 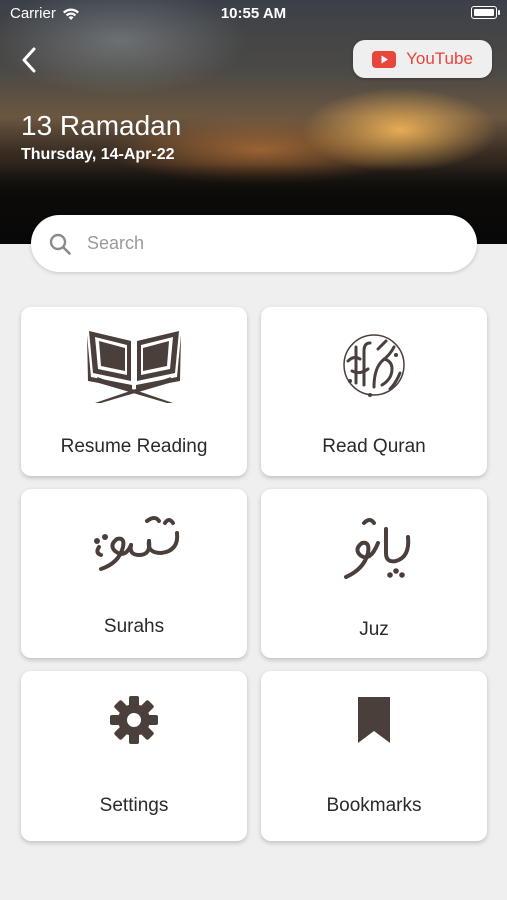 What do you see at coordinates (134, 626) in the screenshot?
I see `tile-label: Surahs` at bounding box center [134, 626].